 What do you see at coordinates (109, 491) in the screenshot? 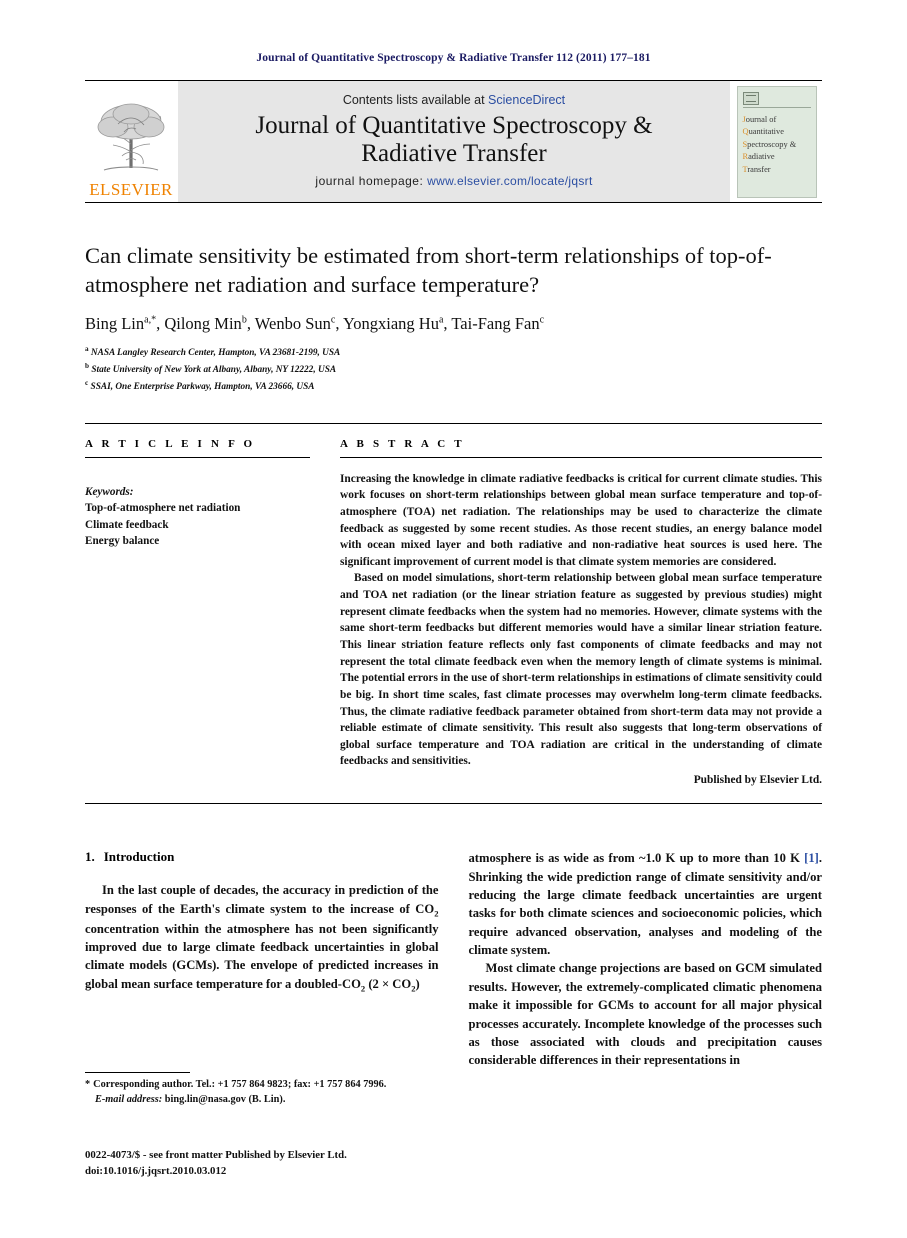
I see `keywords-label: Keywords:` at bounding box center [109, 491].